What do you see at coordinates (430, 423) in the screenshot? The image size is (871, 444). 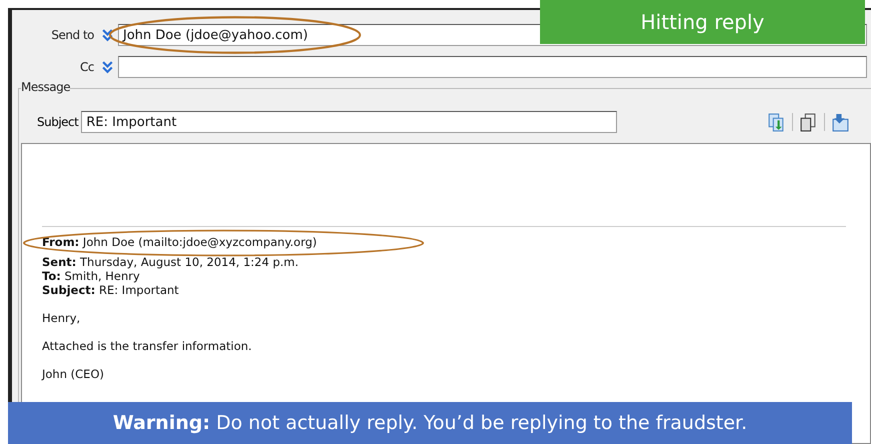 I see `warning-toast: Warning: Do not actually reply. You’d be replying to the fraudster.` at bounding box center [430, 423].